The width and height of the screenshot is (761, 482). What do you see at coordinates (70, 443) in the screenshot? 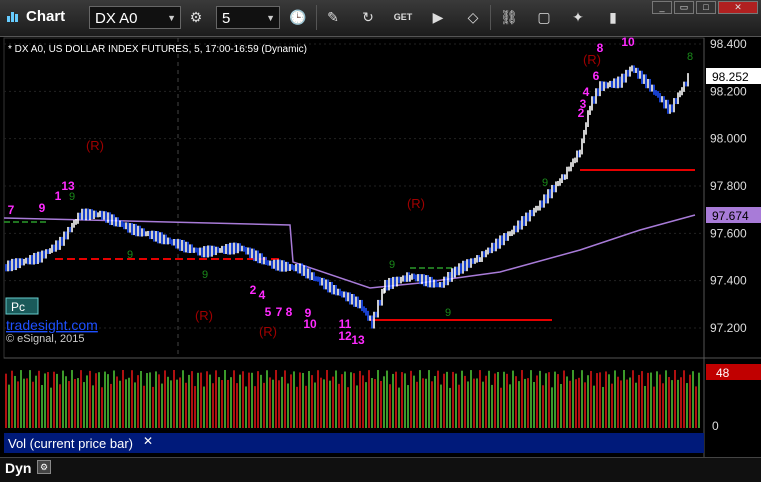
I see `volume-study-label: Vol (current price bar)` at bounding box center [70, 443].